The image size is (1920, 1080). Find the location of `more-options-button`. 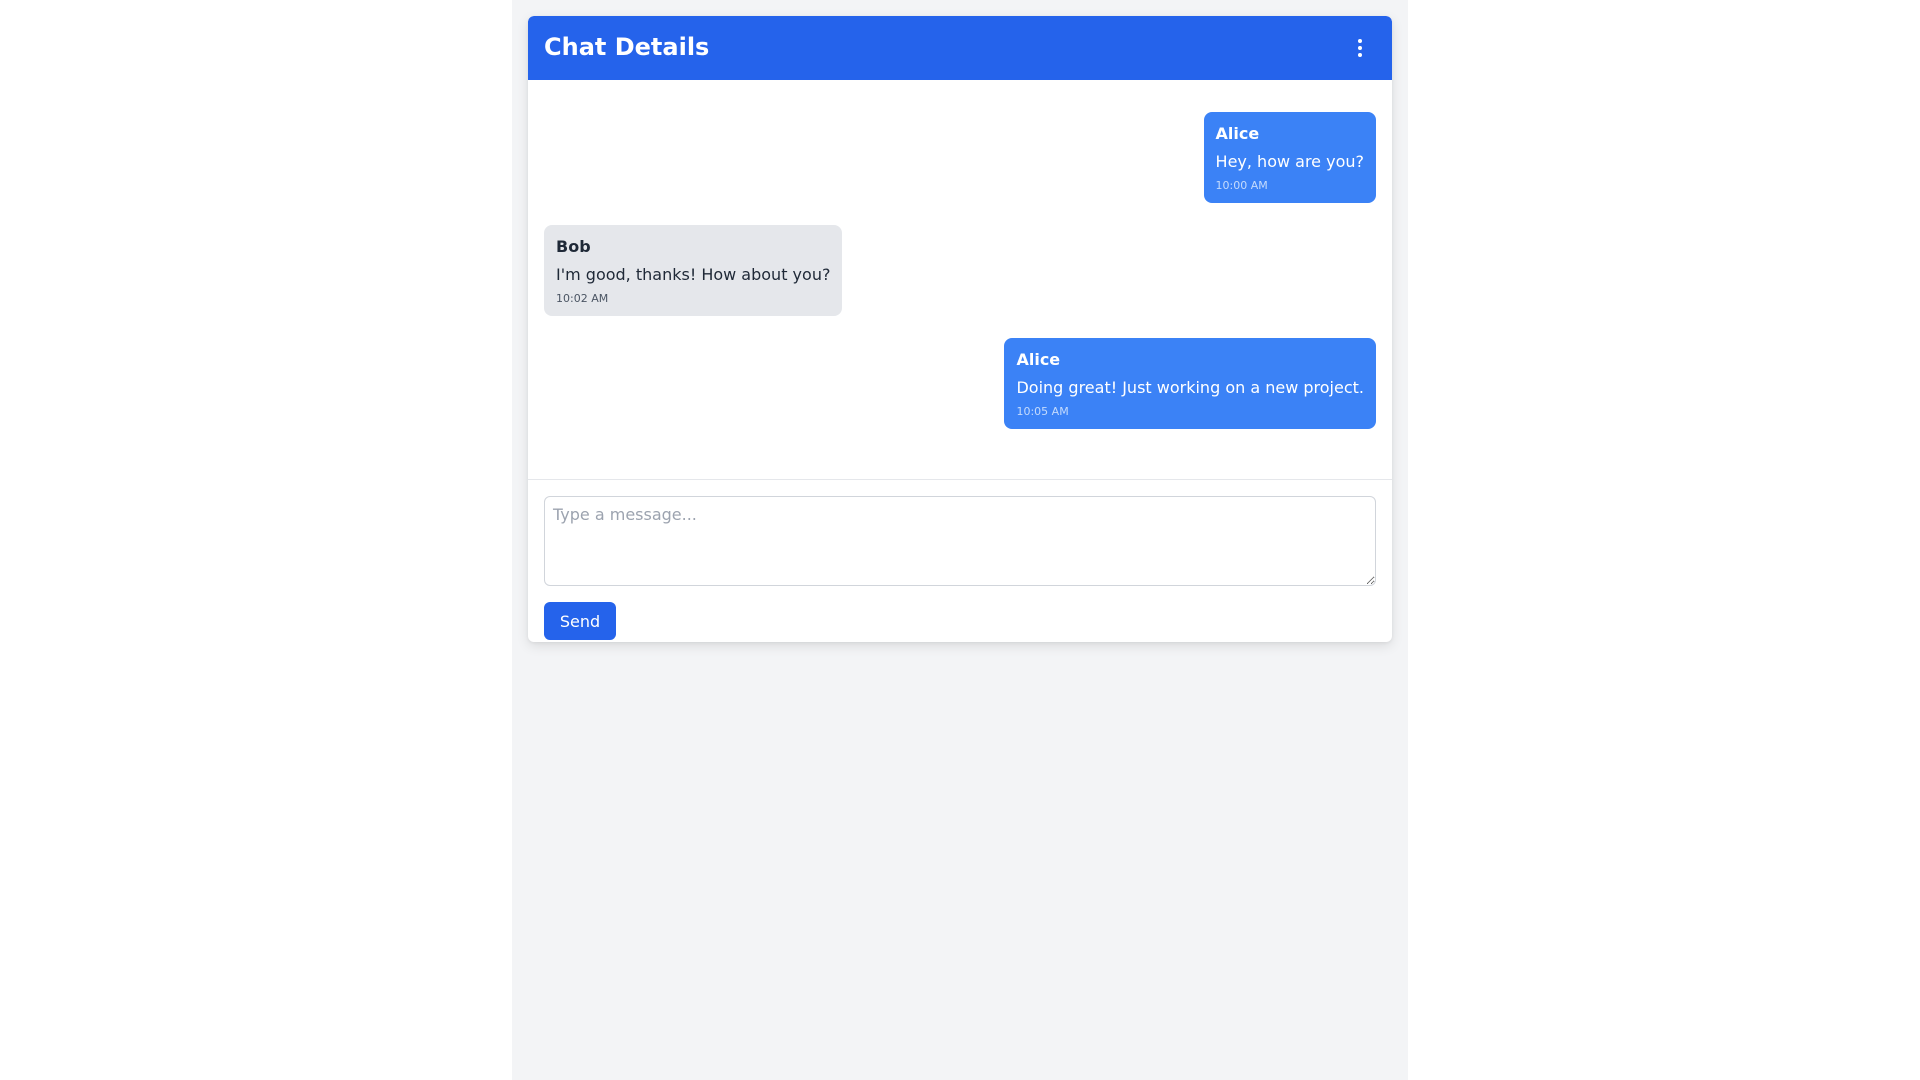

more-options-button is located at coordinates (1360, 48).